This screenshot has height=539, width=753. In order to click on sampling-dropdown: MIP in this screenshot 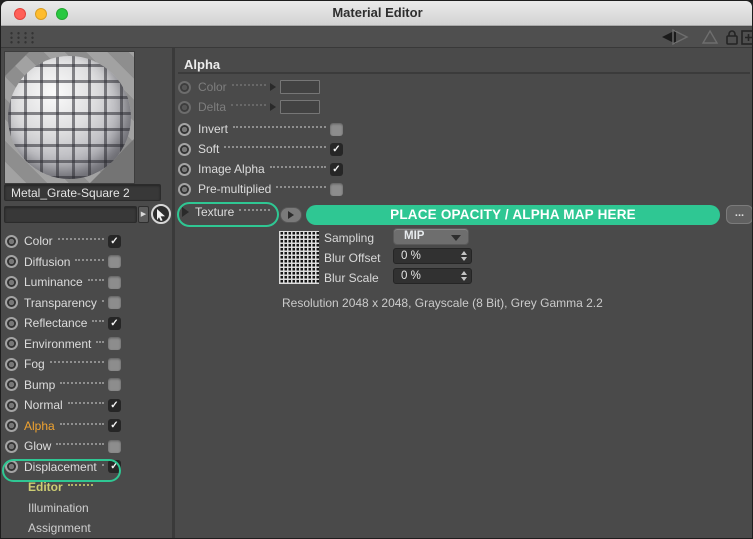, I will do `click(431, 236)`.